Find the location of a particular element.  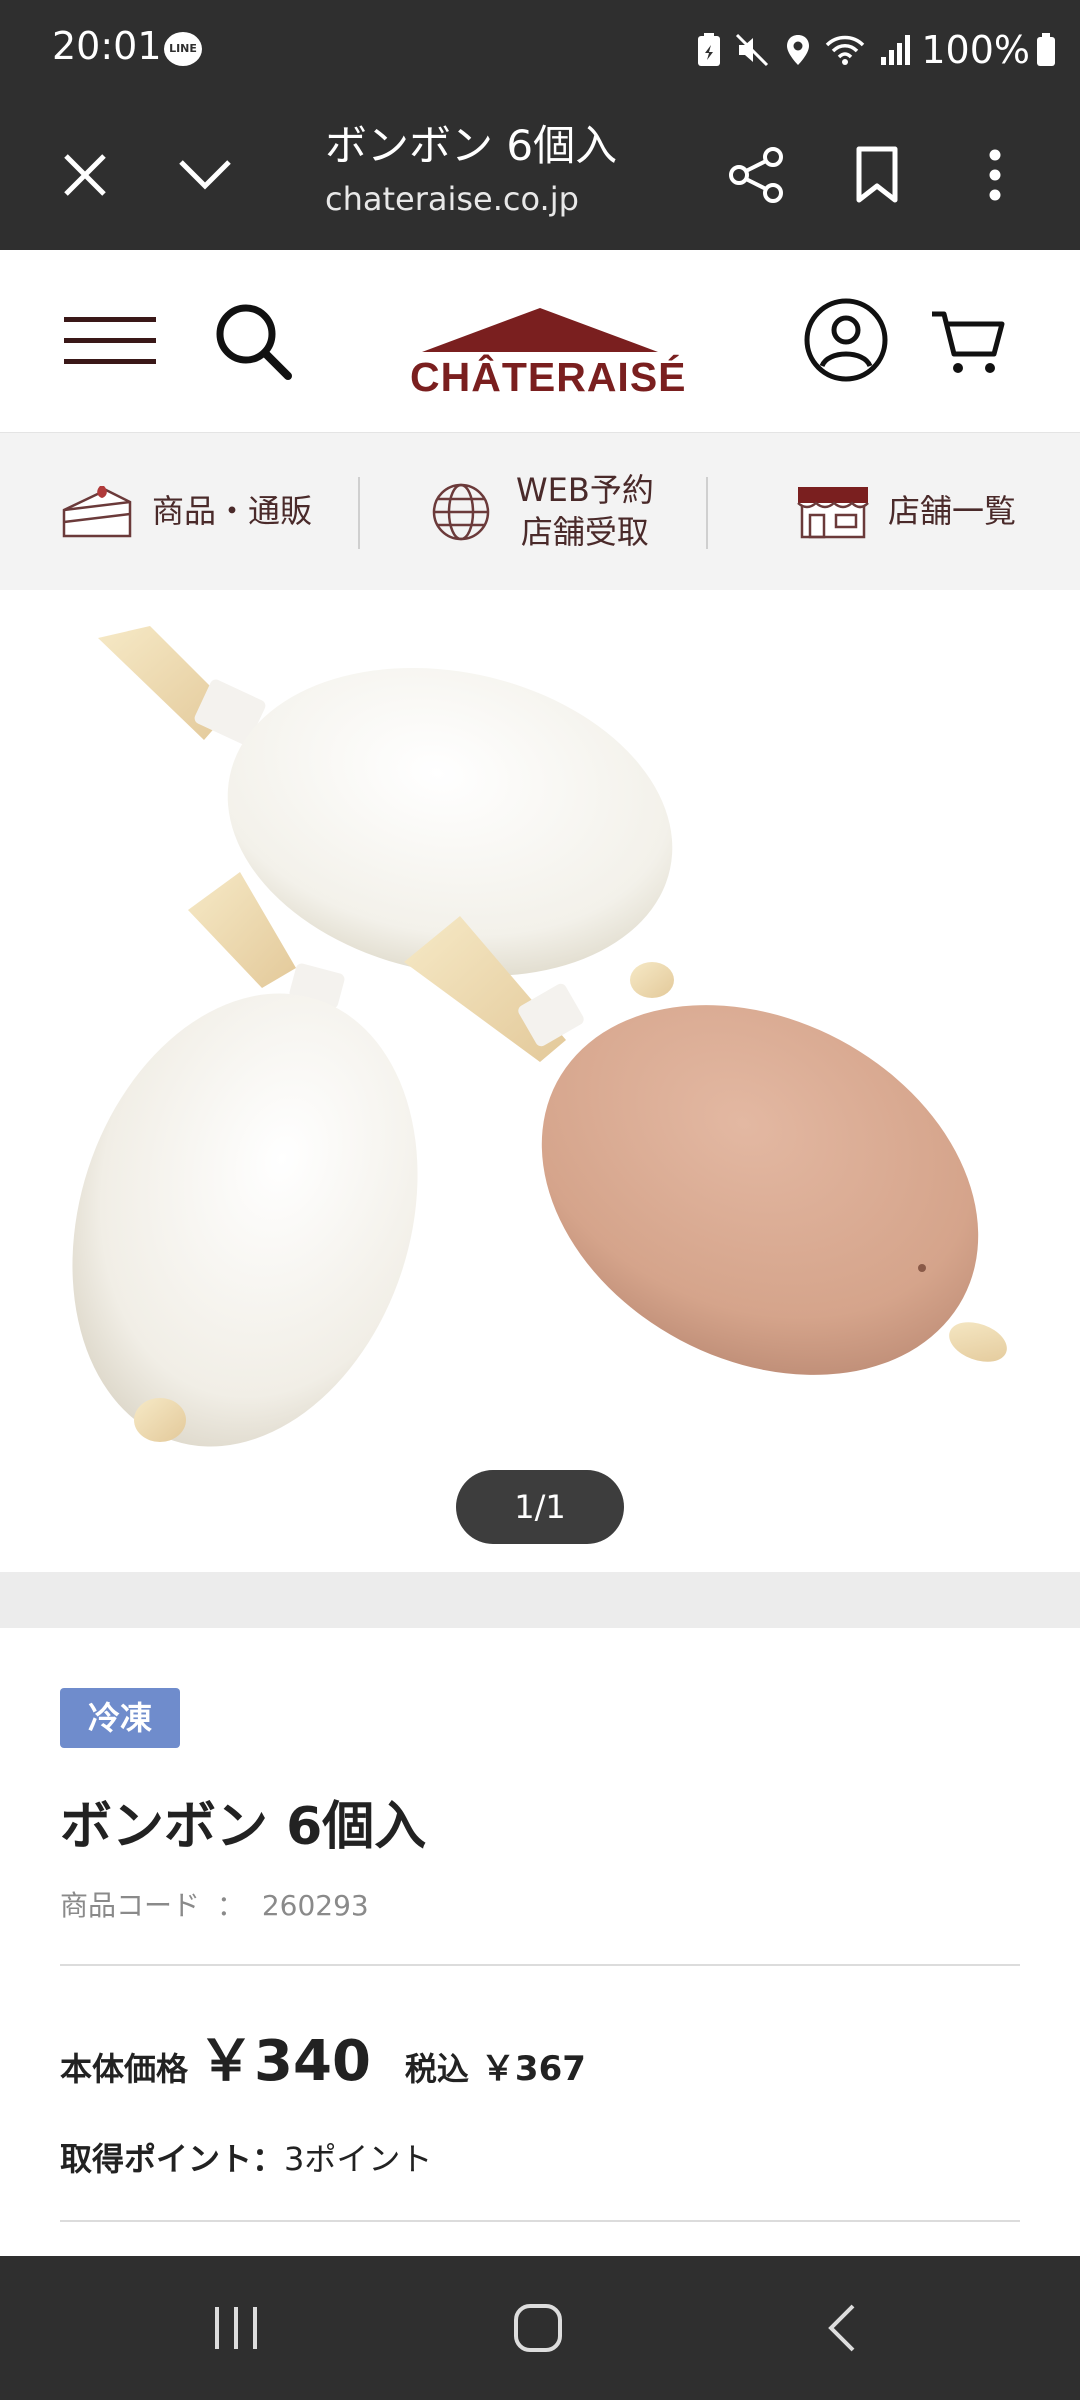

points-label: 取得ポイント： is located at coordinates (172, 2159).